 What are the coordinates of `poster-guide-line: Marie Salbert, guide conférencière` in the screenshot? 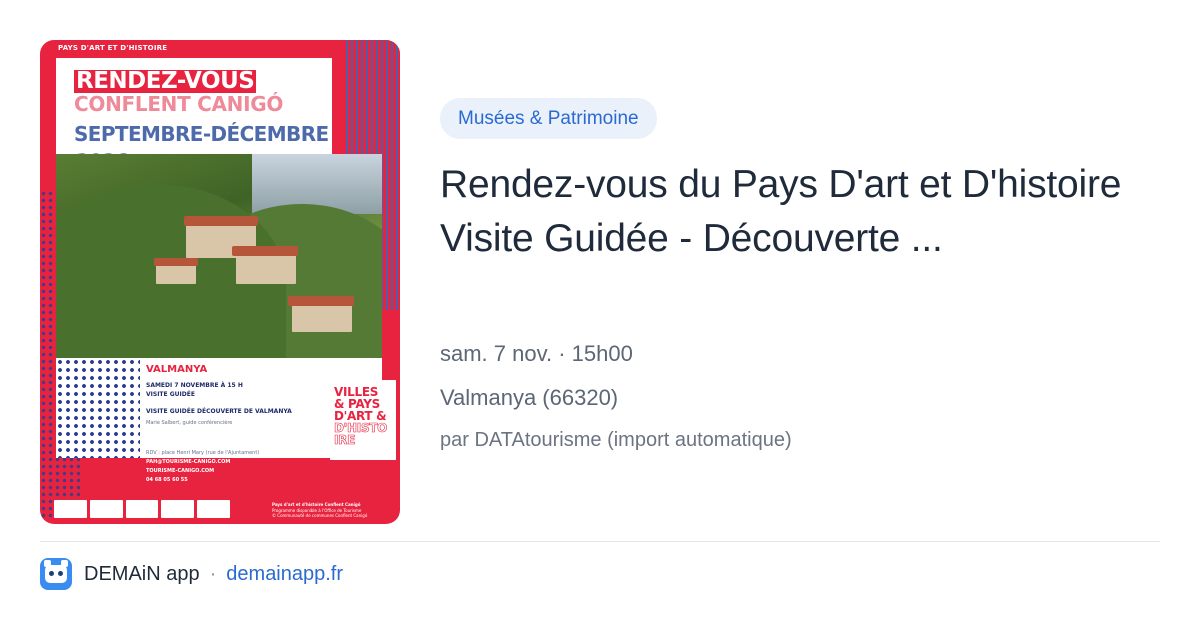 It's located at (189, 423).